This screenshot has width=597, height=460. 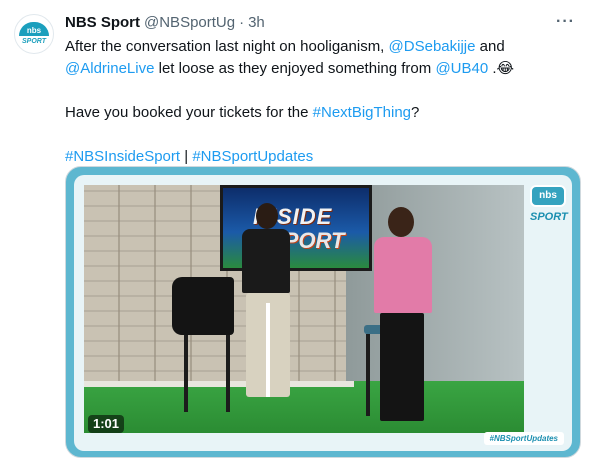 I want to click on avatar-logo-arc: nbs, so click(x=34, y=29).